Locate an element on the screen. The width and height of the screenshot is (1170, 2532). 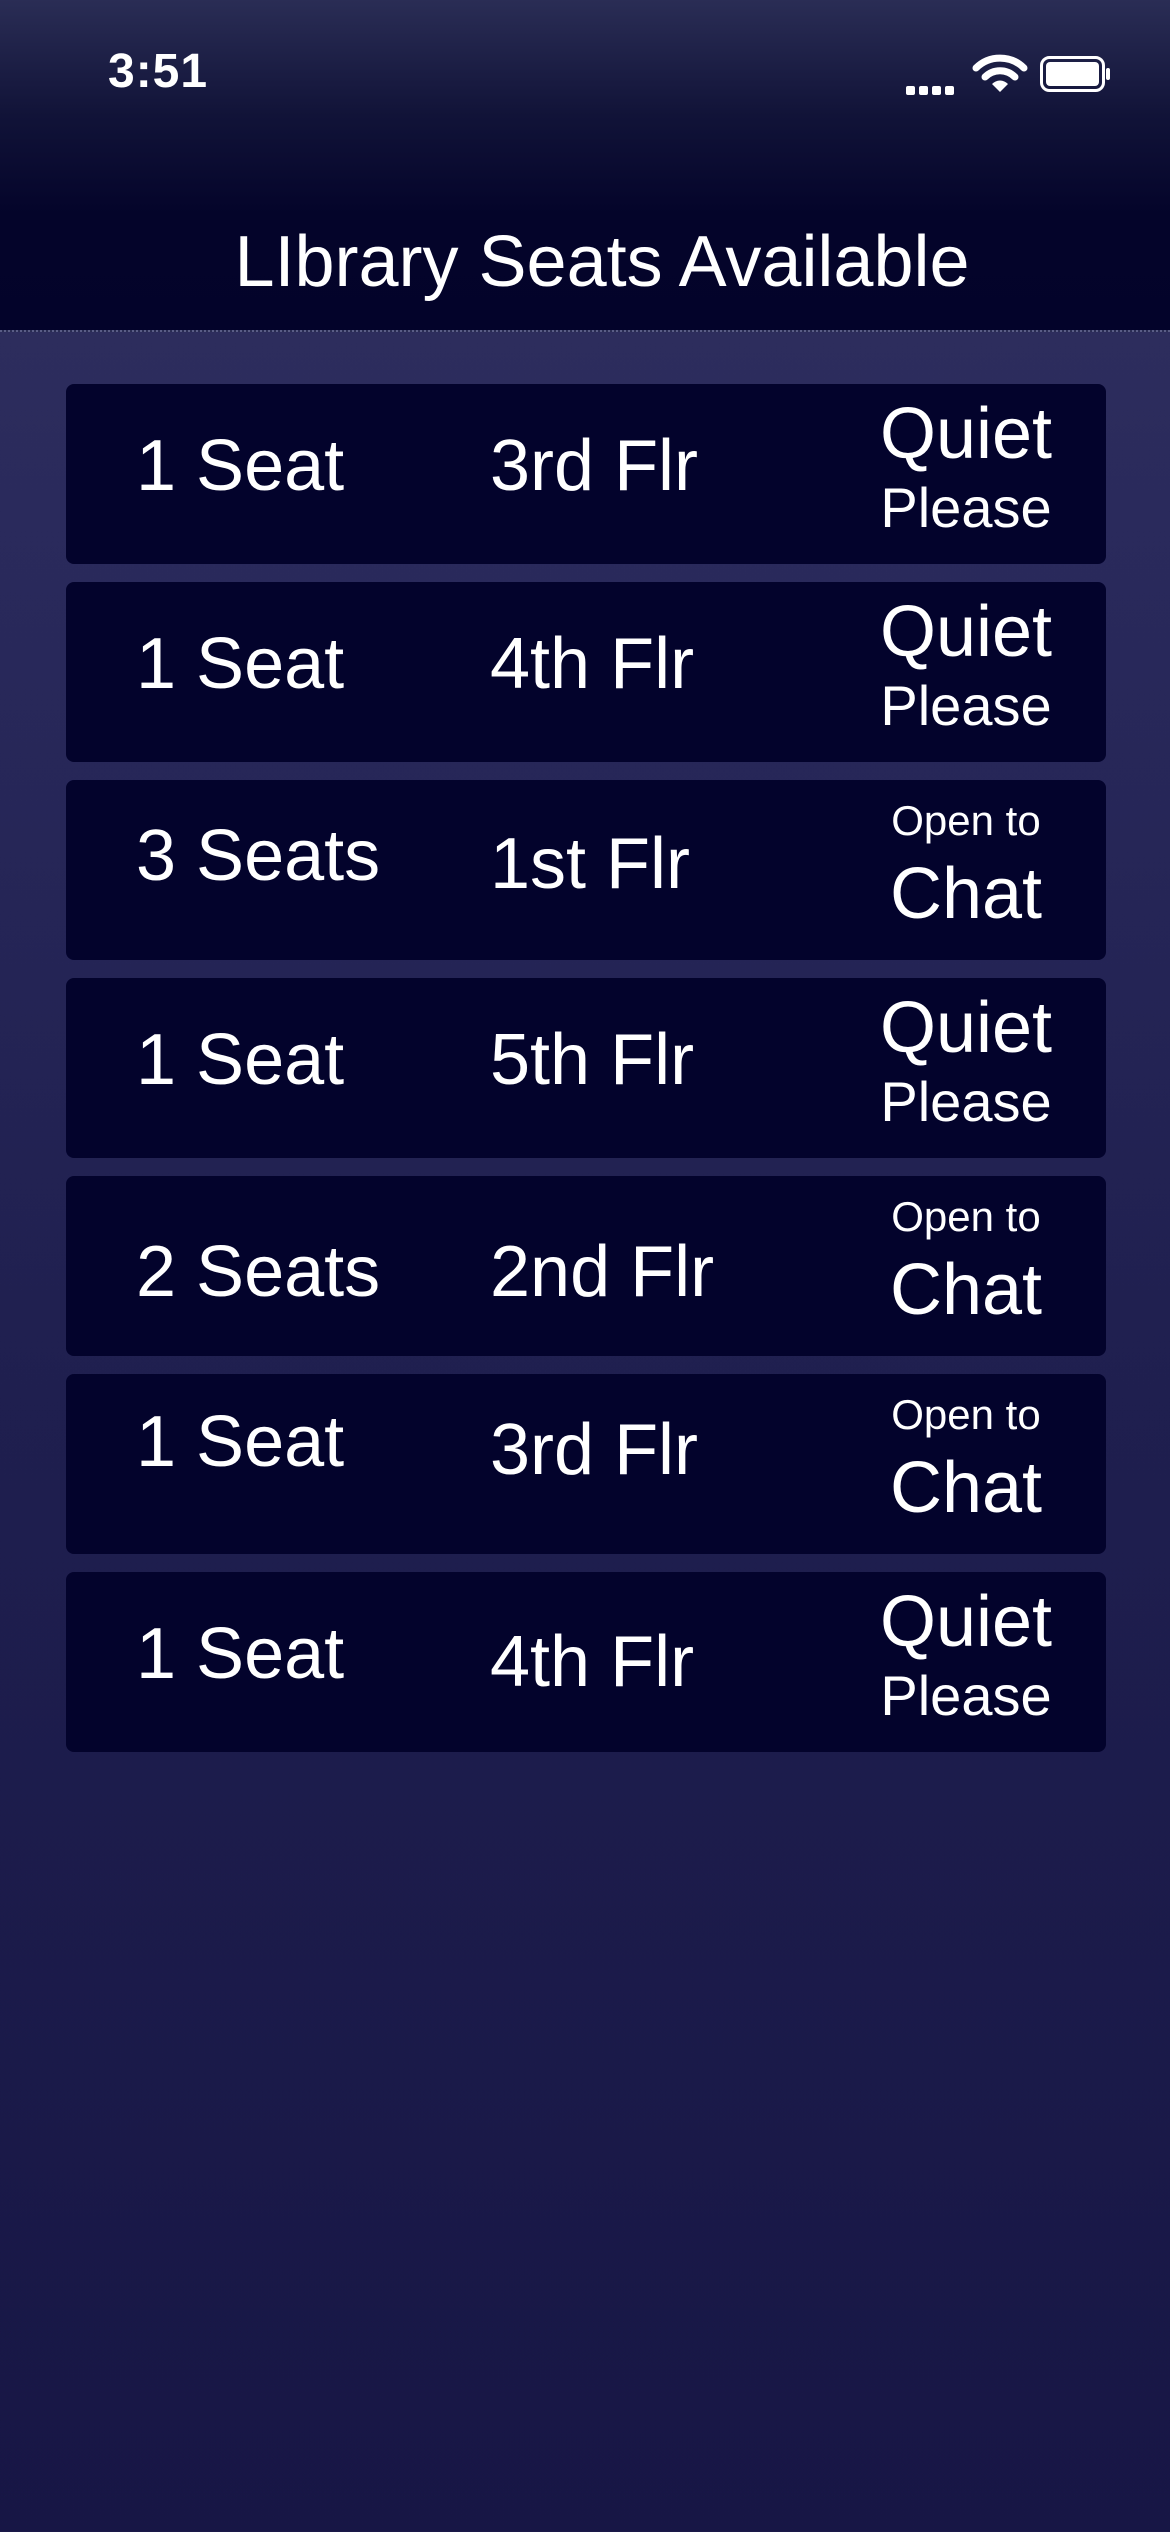
seat-card: 3 Seats 1st Flr Chat Open to is located at coordinates (586, 870).